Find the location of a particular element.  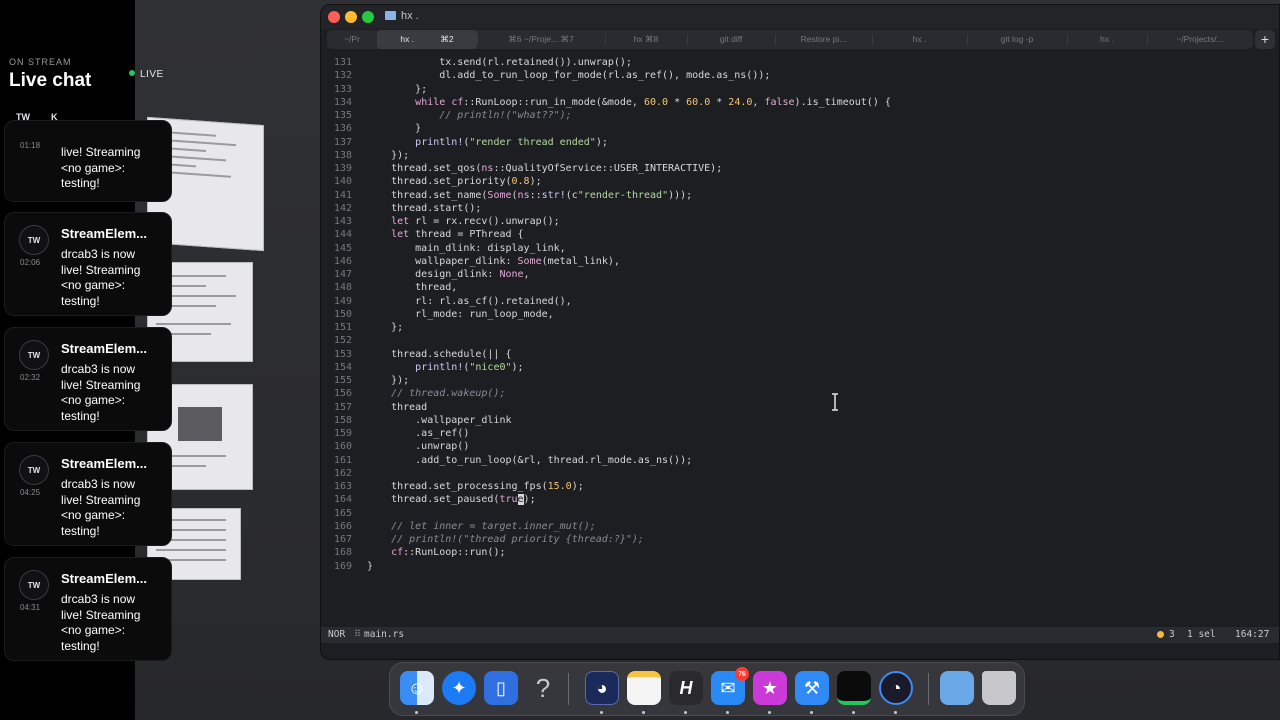

title-bar: hx . is located at coordinates (800, 17).